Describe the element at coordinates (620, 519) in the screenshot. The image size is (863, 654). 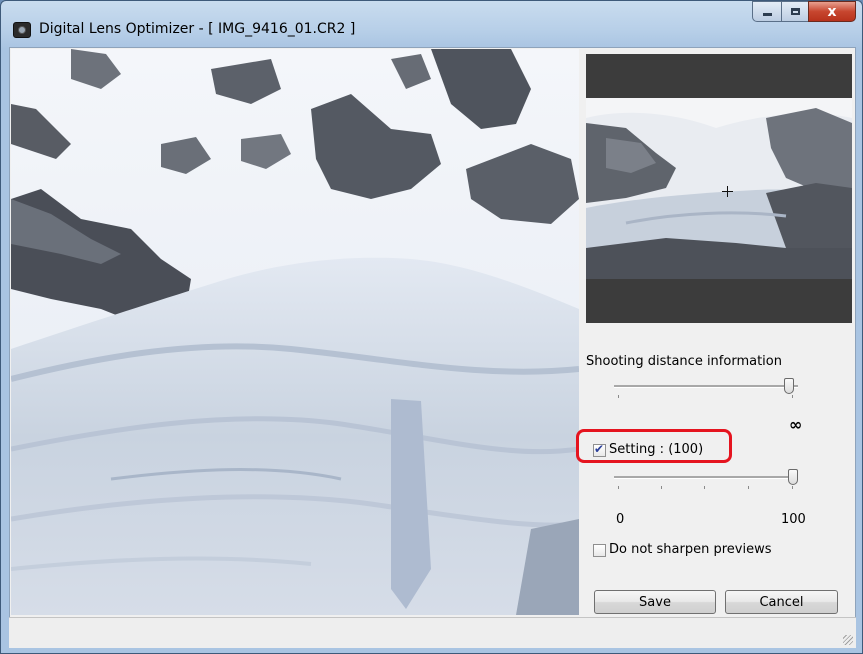
I see `setting-min-label: 0` at that location.